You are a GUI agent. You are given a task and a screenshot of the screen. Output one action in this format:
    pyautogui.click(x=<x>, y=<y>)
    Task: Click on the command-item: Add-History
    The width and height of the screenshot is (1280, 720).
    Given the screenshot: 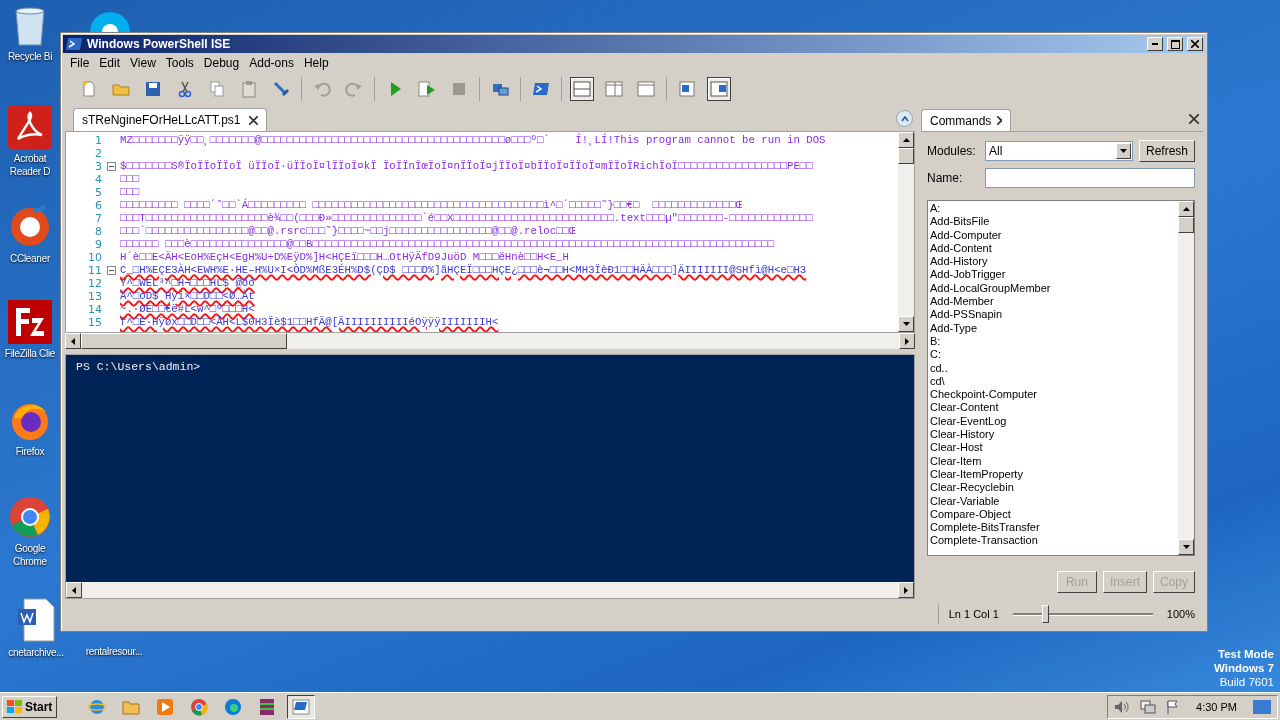 What is the action you would take?
    pyautogui.click(x=1053, y=262)
    